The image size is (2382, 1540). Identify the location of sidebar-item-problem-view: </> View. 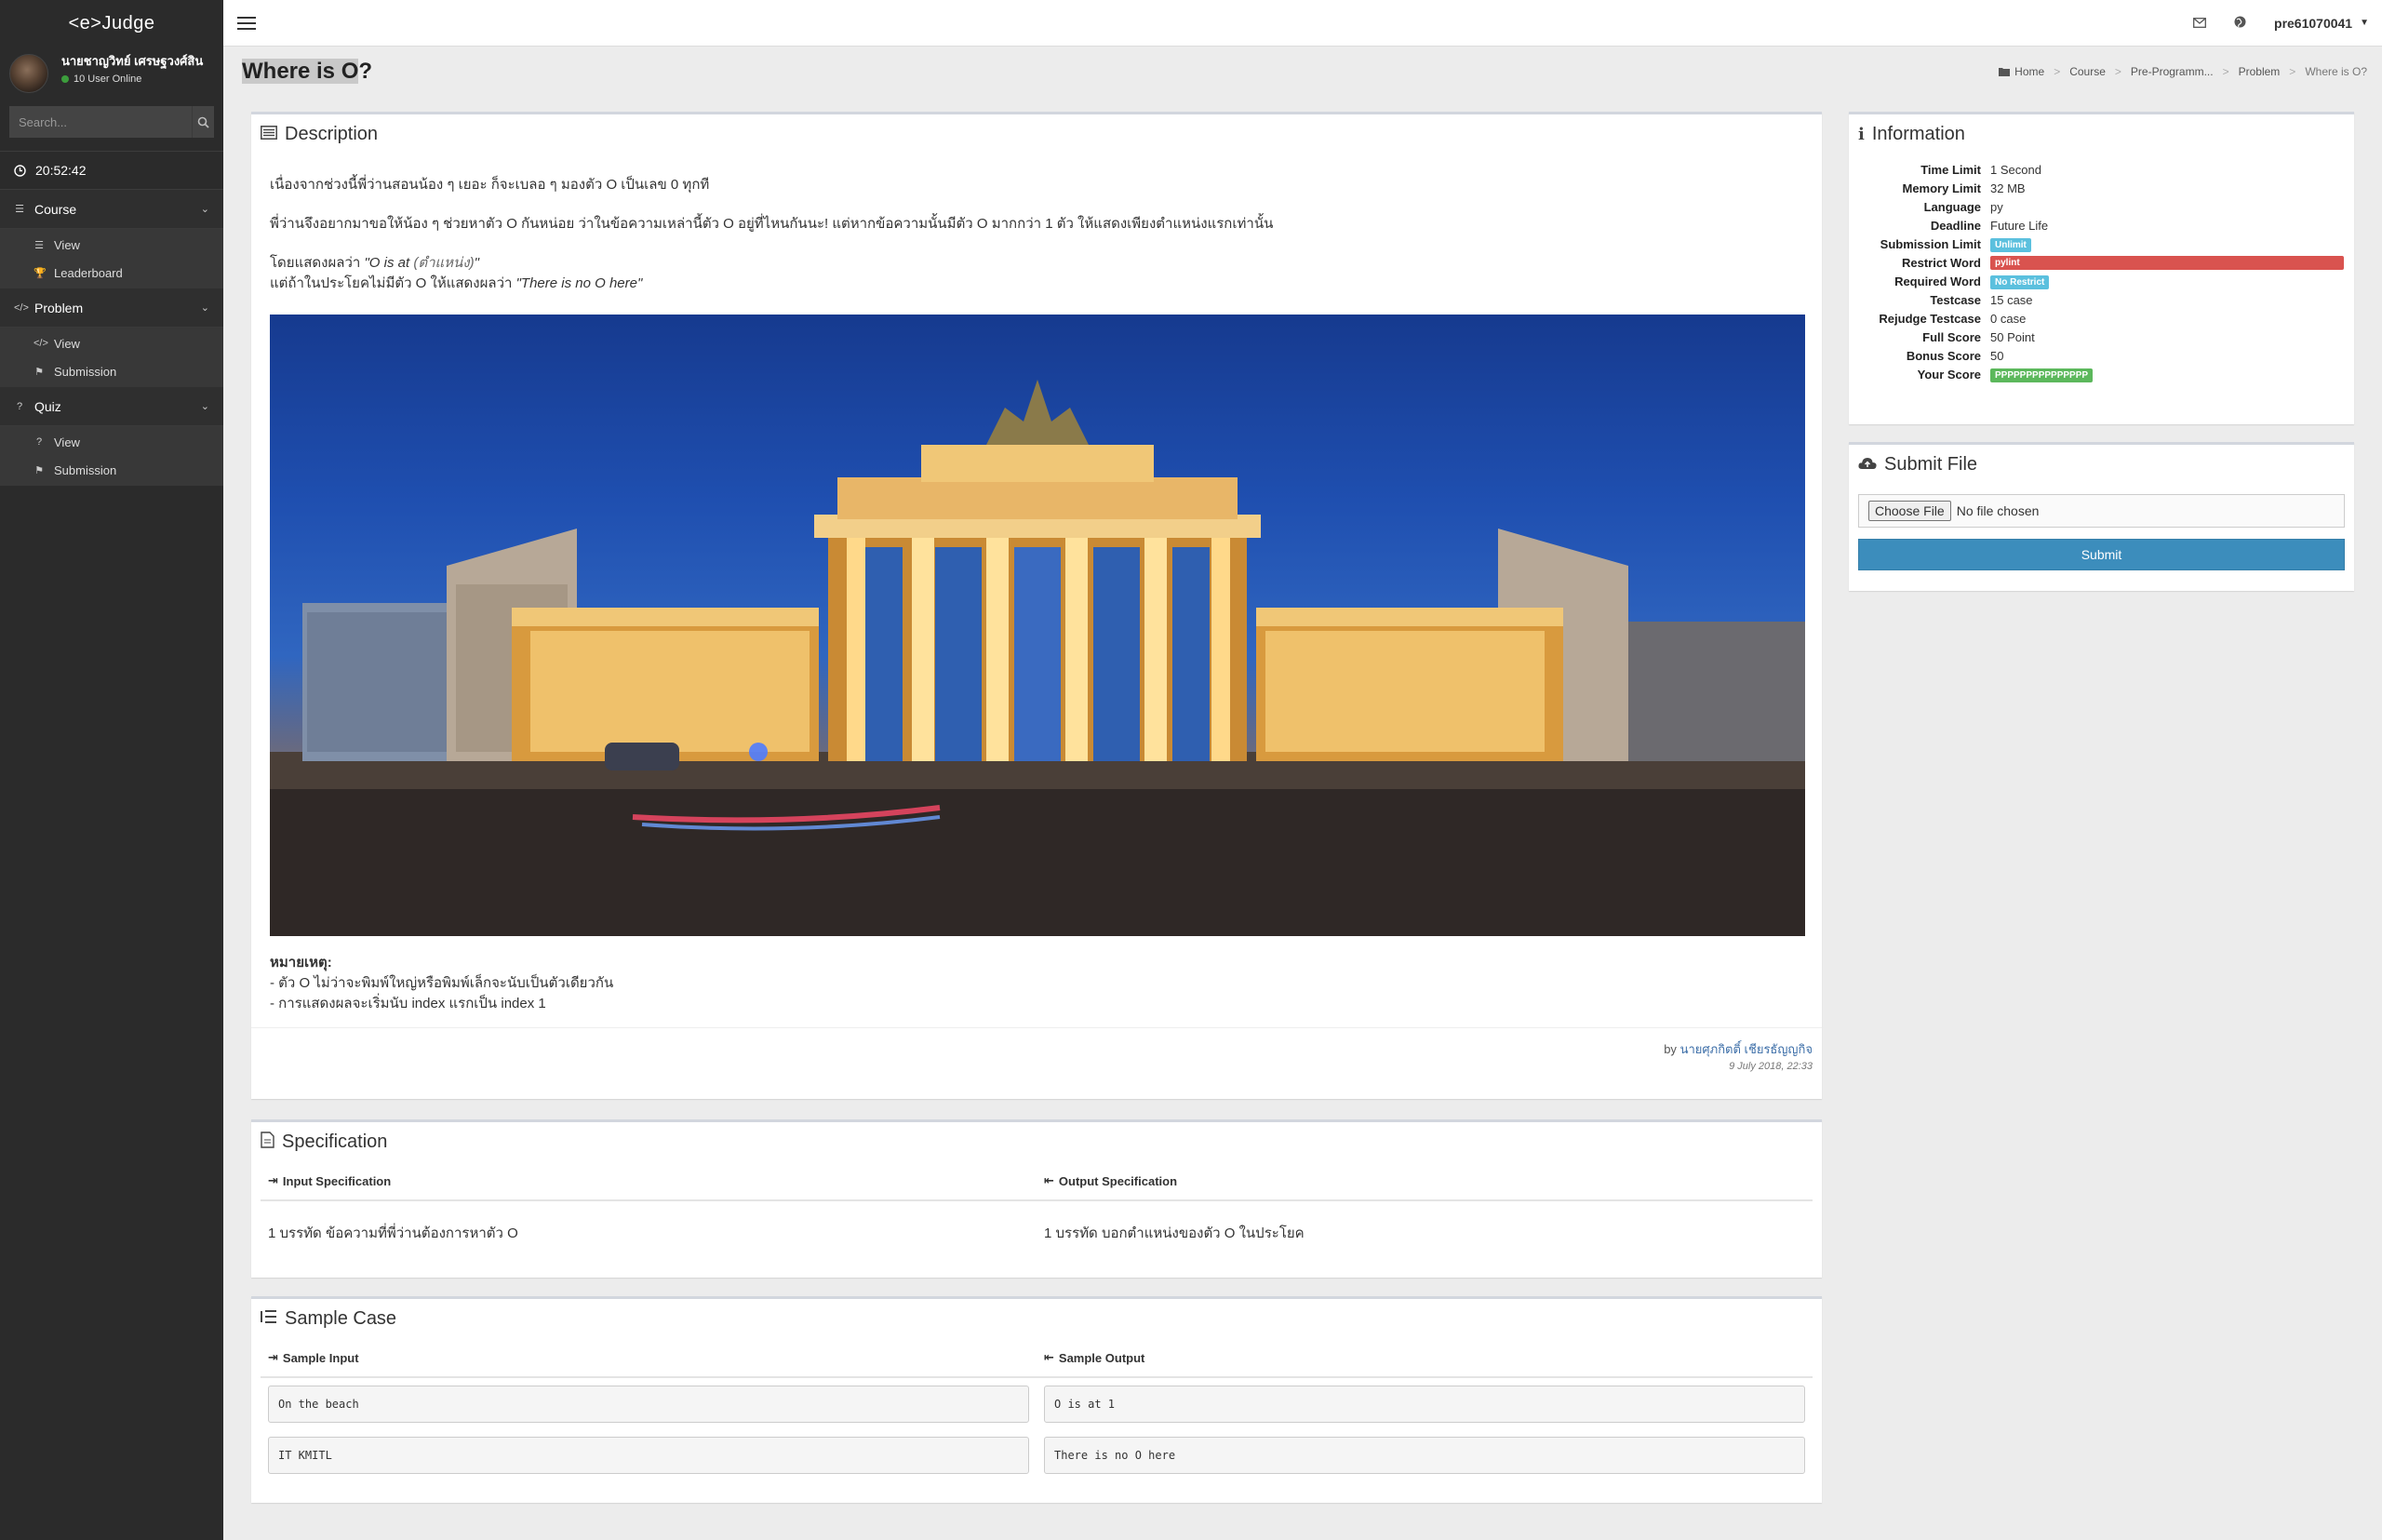
(111, 343).